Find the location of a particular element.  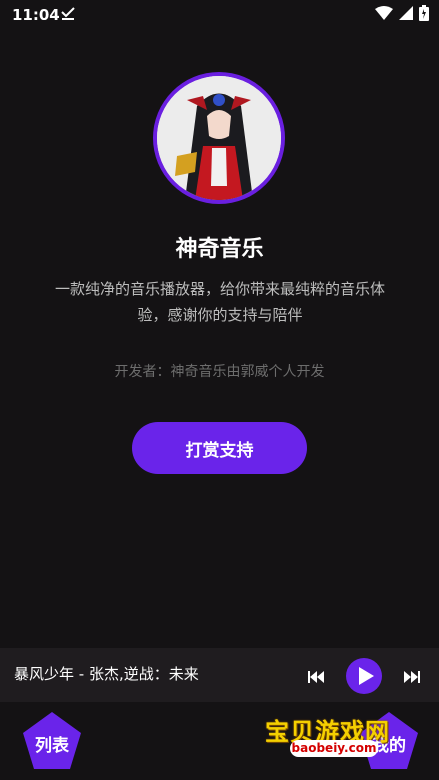

play-icon is located at coordinates (366, 676).